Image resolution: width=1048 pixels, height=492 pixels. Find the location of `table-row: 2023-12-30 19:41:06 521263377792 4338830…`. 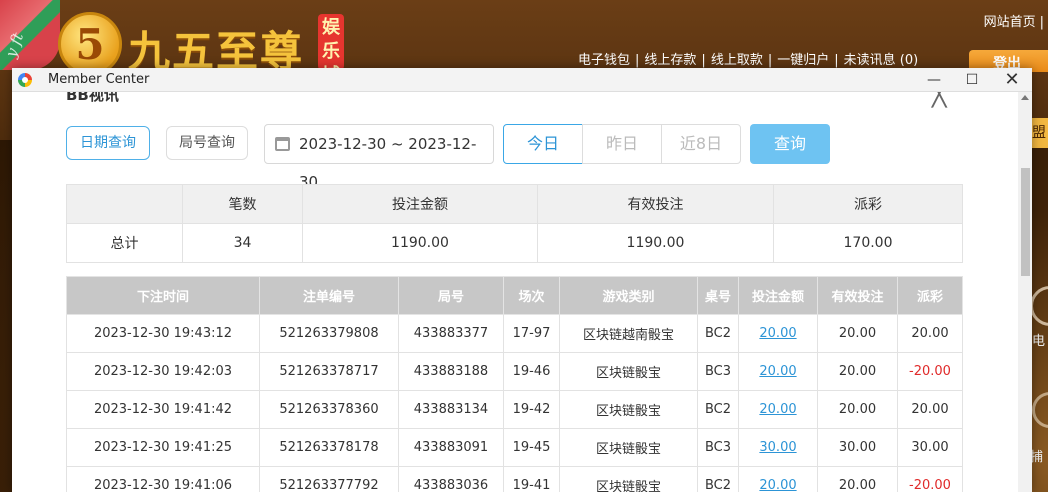

table-row: 2023-12-30 19:41:06 521263377792 4338830… is located at coordinates (514, 479).